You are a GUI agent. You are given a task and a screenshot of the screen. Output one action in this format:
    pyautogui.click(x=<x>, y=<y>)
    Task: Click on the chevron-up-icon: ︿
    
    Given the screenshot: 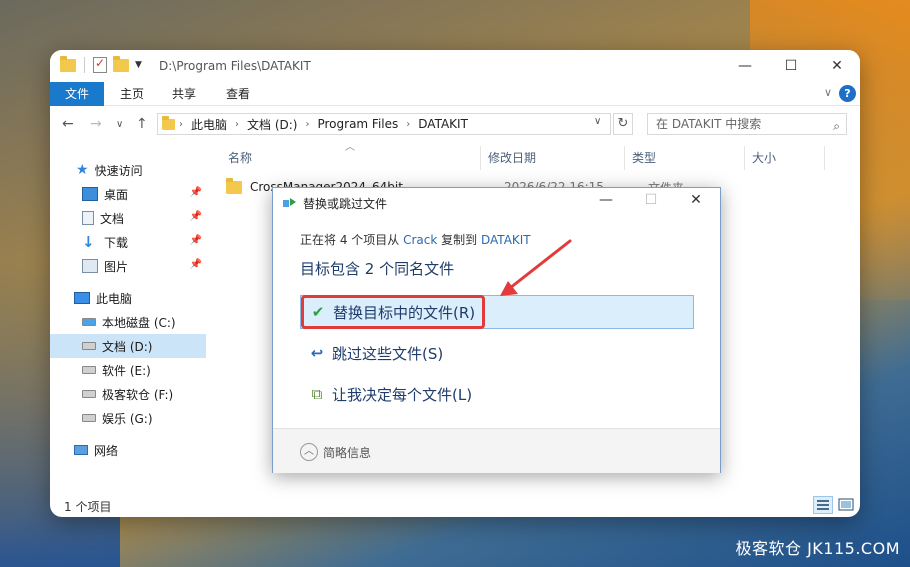 What is the action you would take?
    pyautogui.click(x=309, y=452)
    